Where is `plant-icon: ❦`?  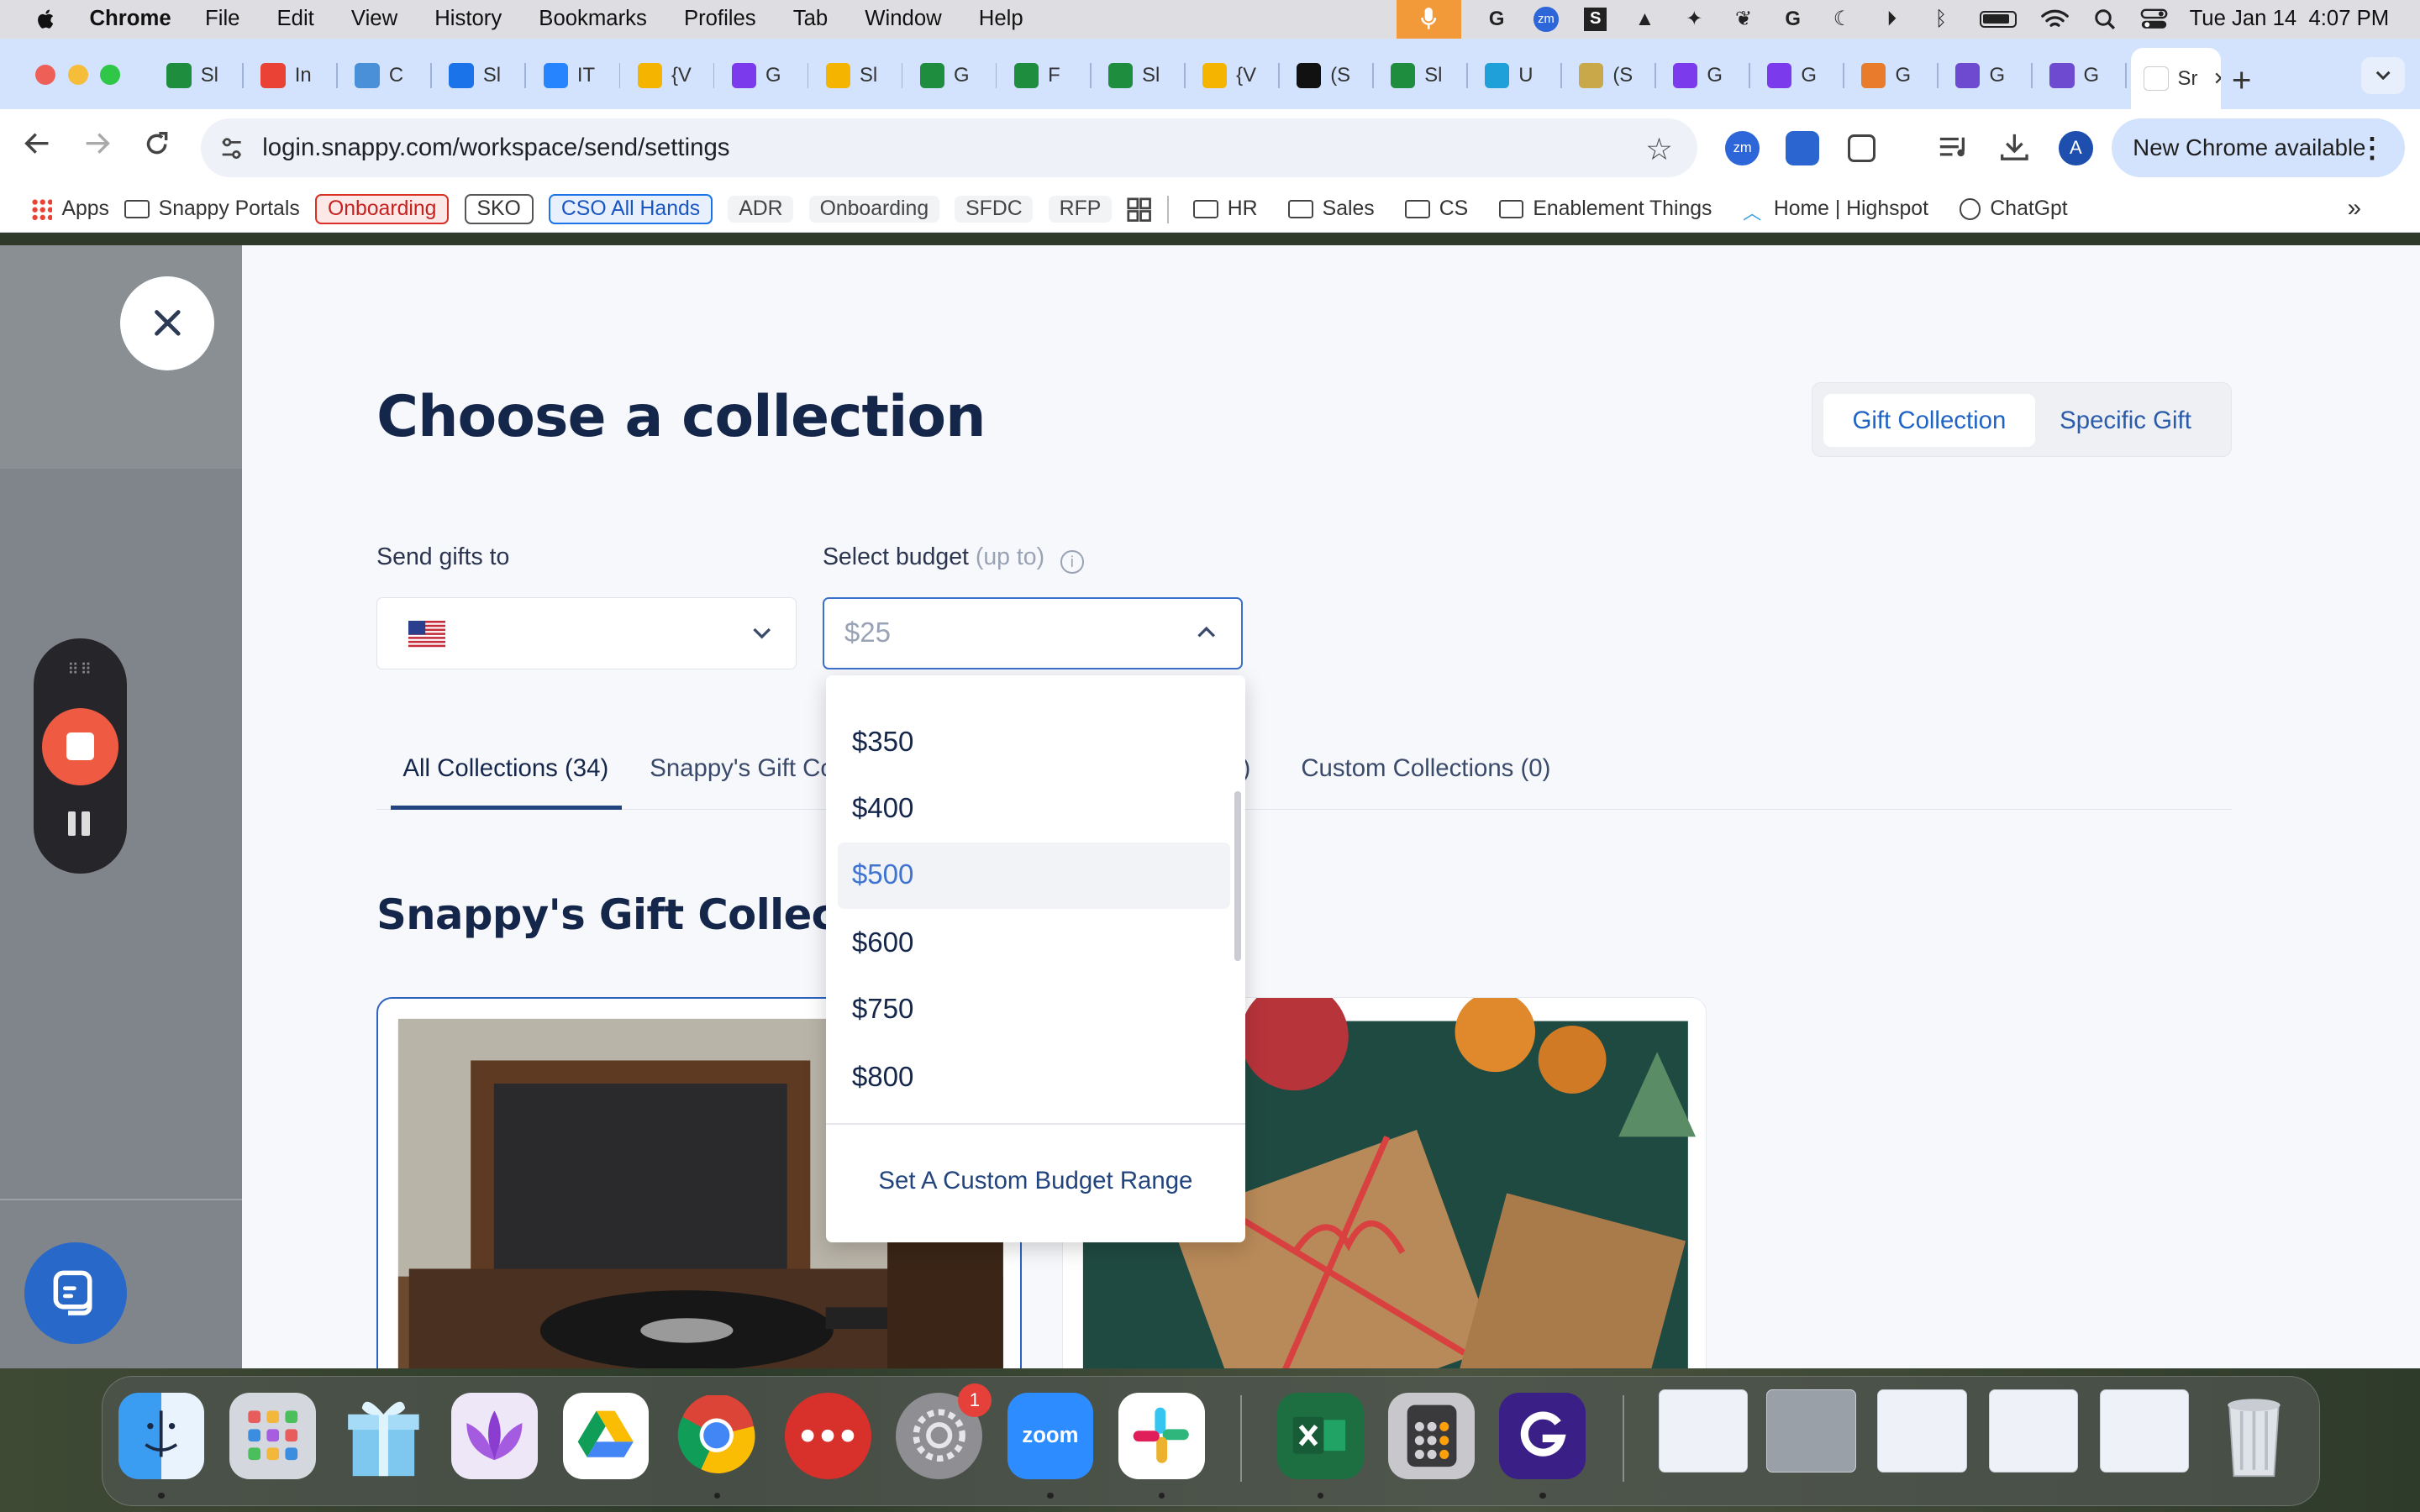 plant-icon: ❦ is located at coordinates (1743, 19).